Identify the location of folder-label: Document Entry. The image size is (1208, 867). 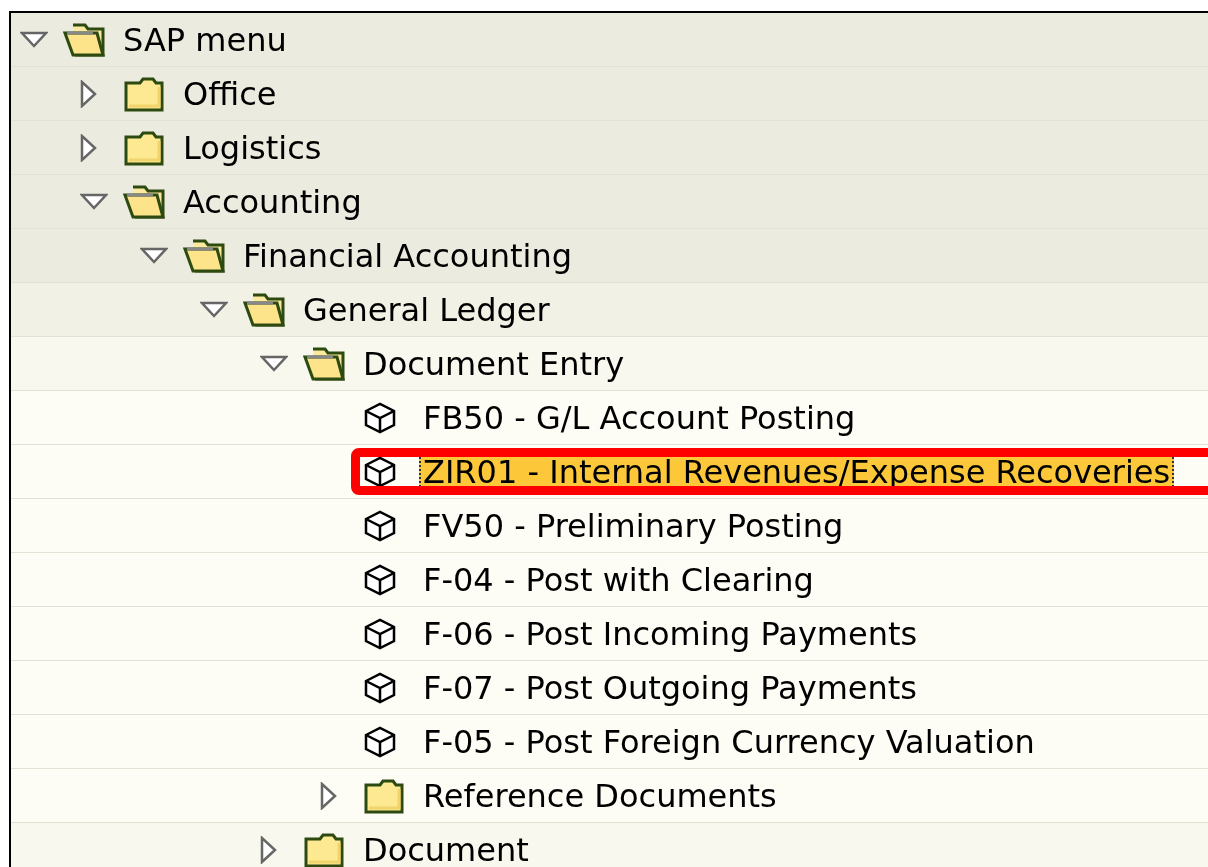
(494, 363).